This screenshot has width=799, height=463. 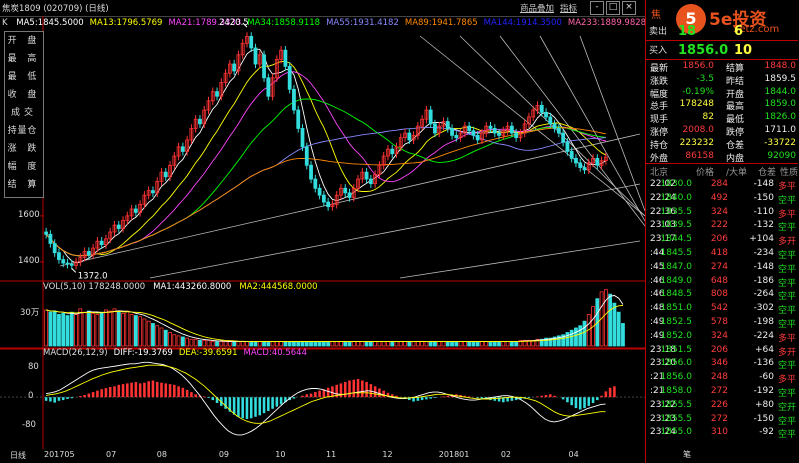 I want to click on quote-label: 幅度, so click(x=659, y=94).